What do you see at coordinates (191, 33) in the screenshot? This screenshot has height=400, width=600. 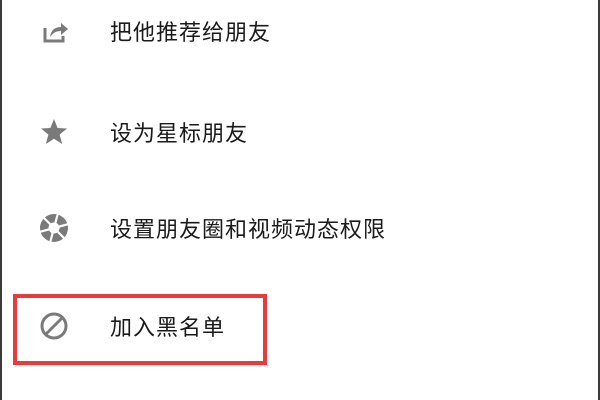 I see `menu-item-label: 把他推荐给朋友` at bounding box center [191, 33].